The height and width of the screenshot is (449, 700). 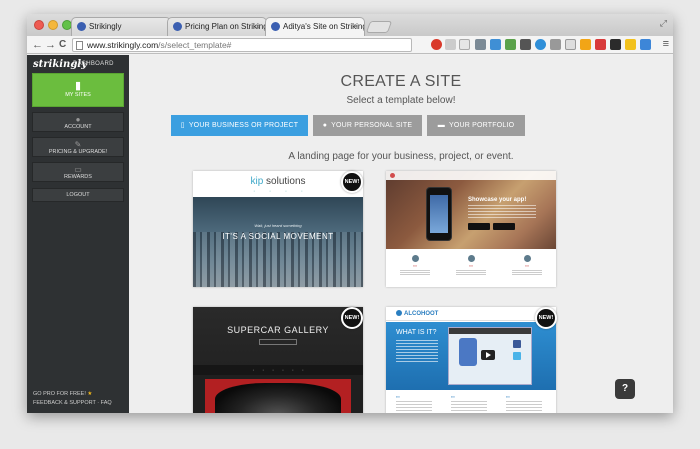 I want to click on sidebar-item-label: PRICING & UPGRADE!, so click(x=78, y=152).